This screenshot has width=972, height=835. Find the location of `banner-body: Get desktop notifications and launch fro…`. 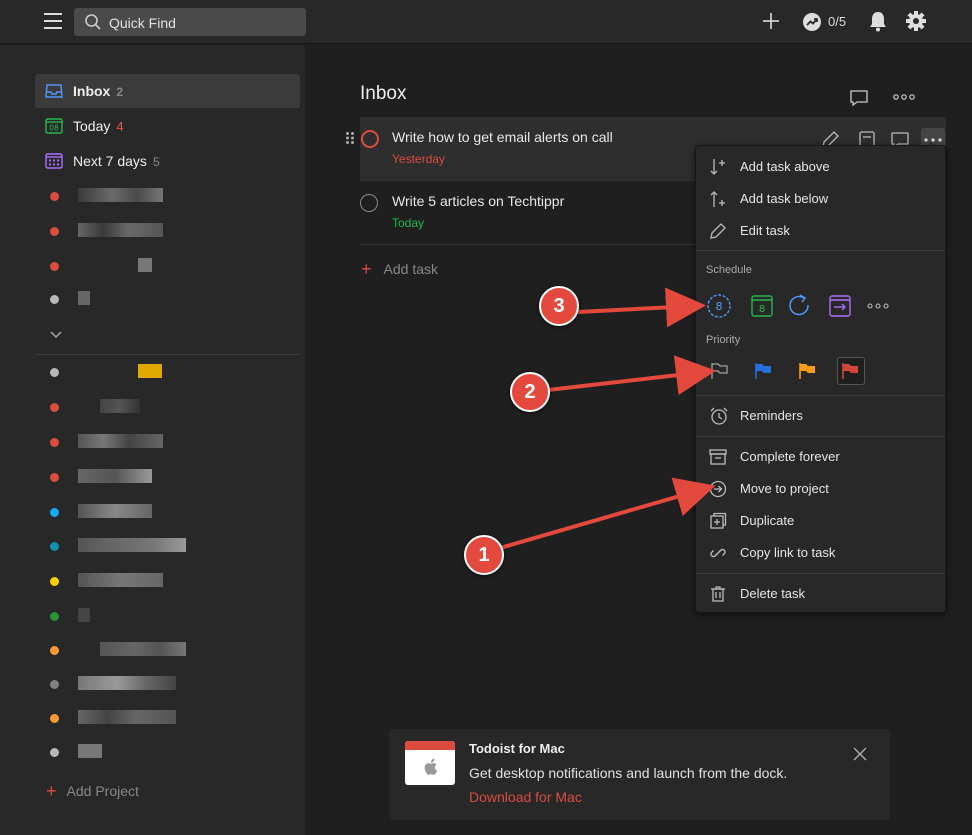

banner-body: Get desktop notifications and launch fro… is located at coordinates (628, 773).